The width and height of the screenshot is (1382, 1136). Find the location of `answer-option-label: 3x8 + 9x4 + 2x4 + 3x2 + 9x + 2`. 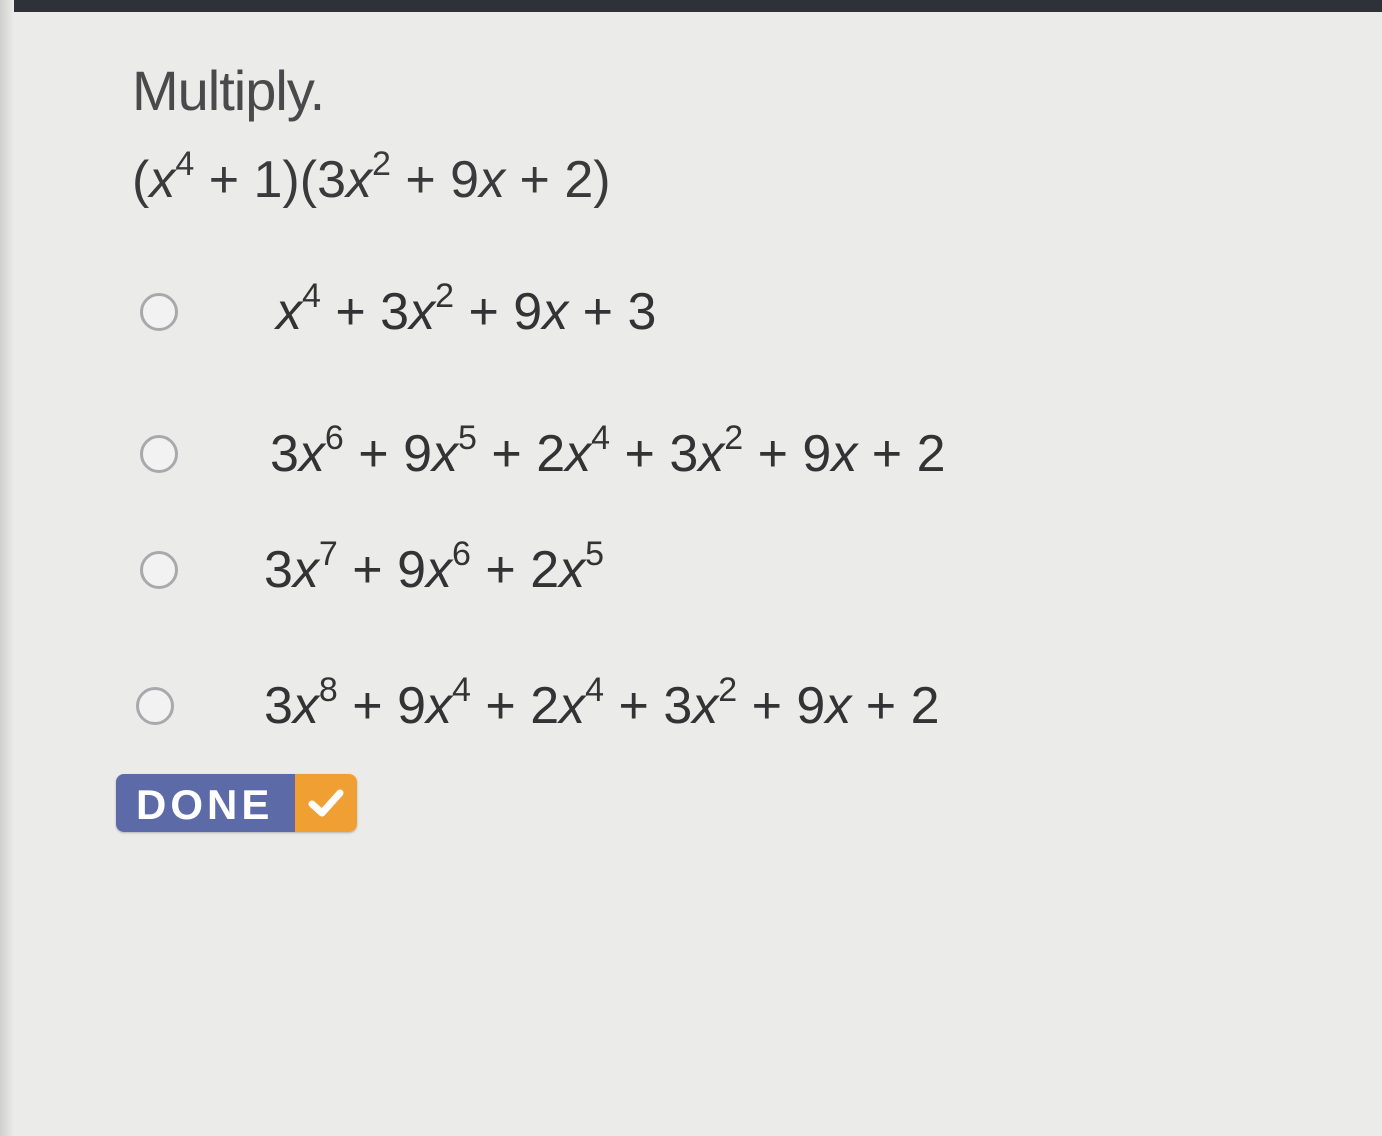

answer-option-label: 3x8 + 9x4 + 2x4 + 3x2 + 9x + 2 is located at coordinates (602, 703).